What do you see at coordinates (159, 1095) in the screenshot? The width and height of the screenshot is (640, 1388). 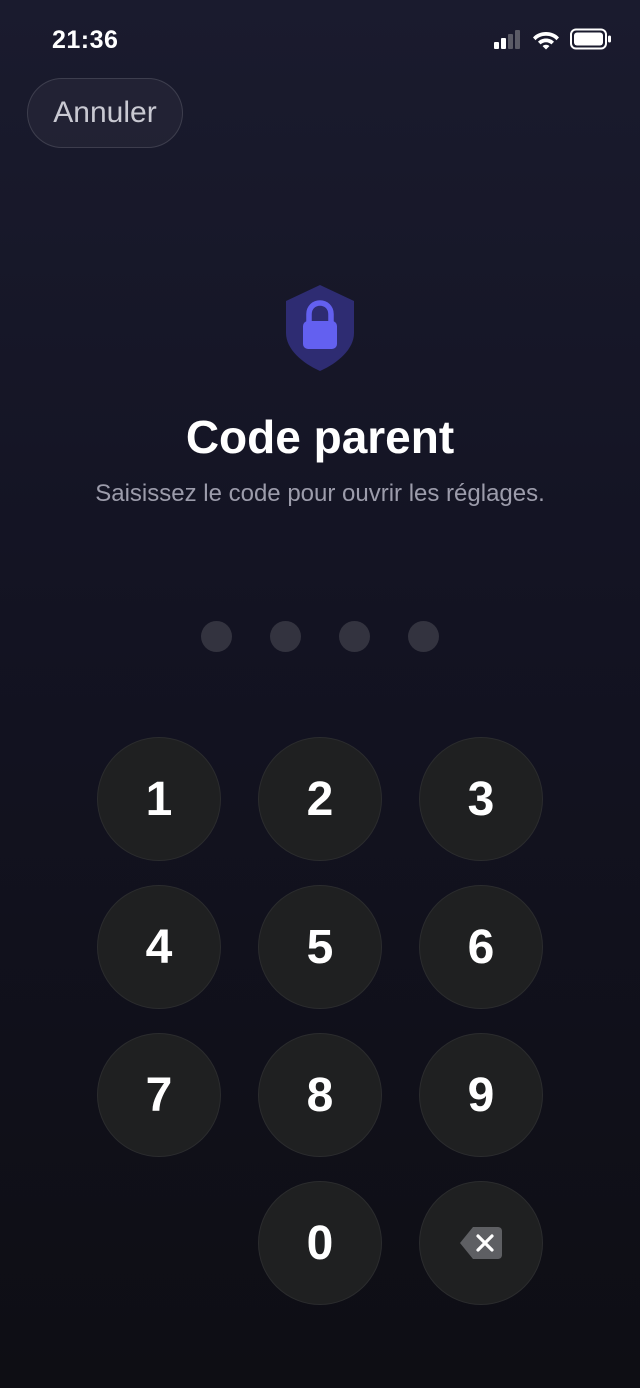 I see `keypad-key-7: 7` at bounding box center [159, 1095].